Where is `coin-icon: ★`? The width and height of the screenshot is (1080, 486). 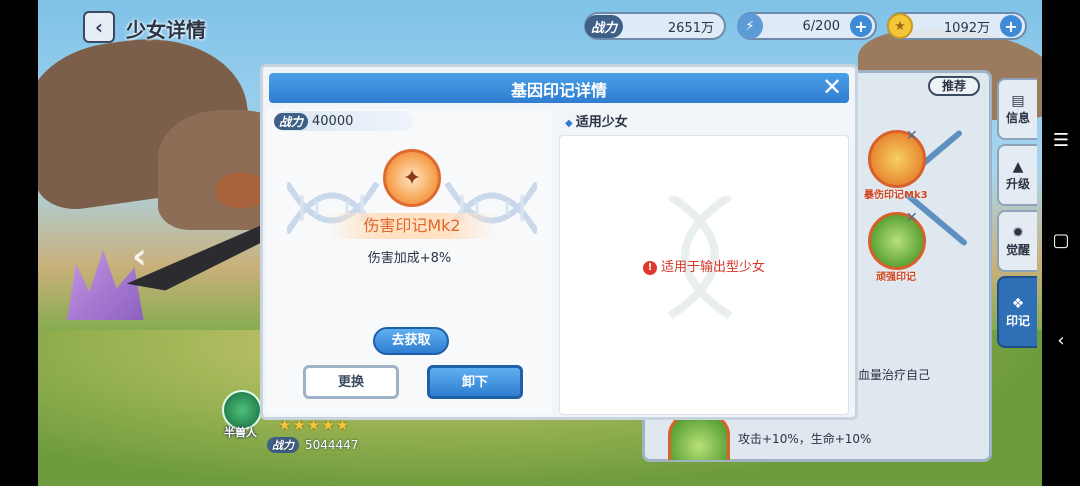
coin-icon: ★ is located at coordinates (900, 26).